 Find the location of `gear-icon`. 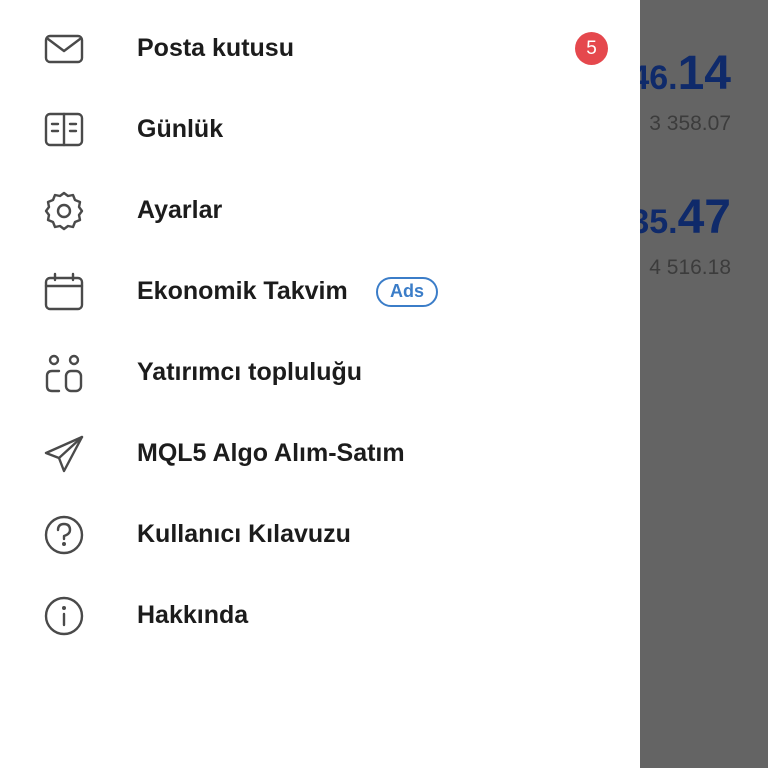

gear-icon is located at coordinates (64, 211).